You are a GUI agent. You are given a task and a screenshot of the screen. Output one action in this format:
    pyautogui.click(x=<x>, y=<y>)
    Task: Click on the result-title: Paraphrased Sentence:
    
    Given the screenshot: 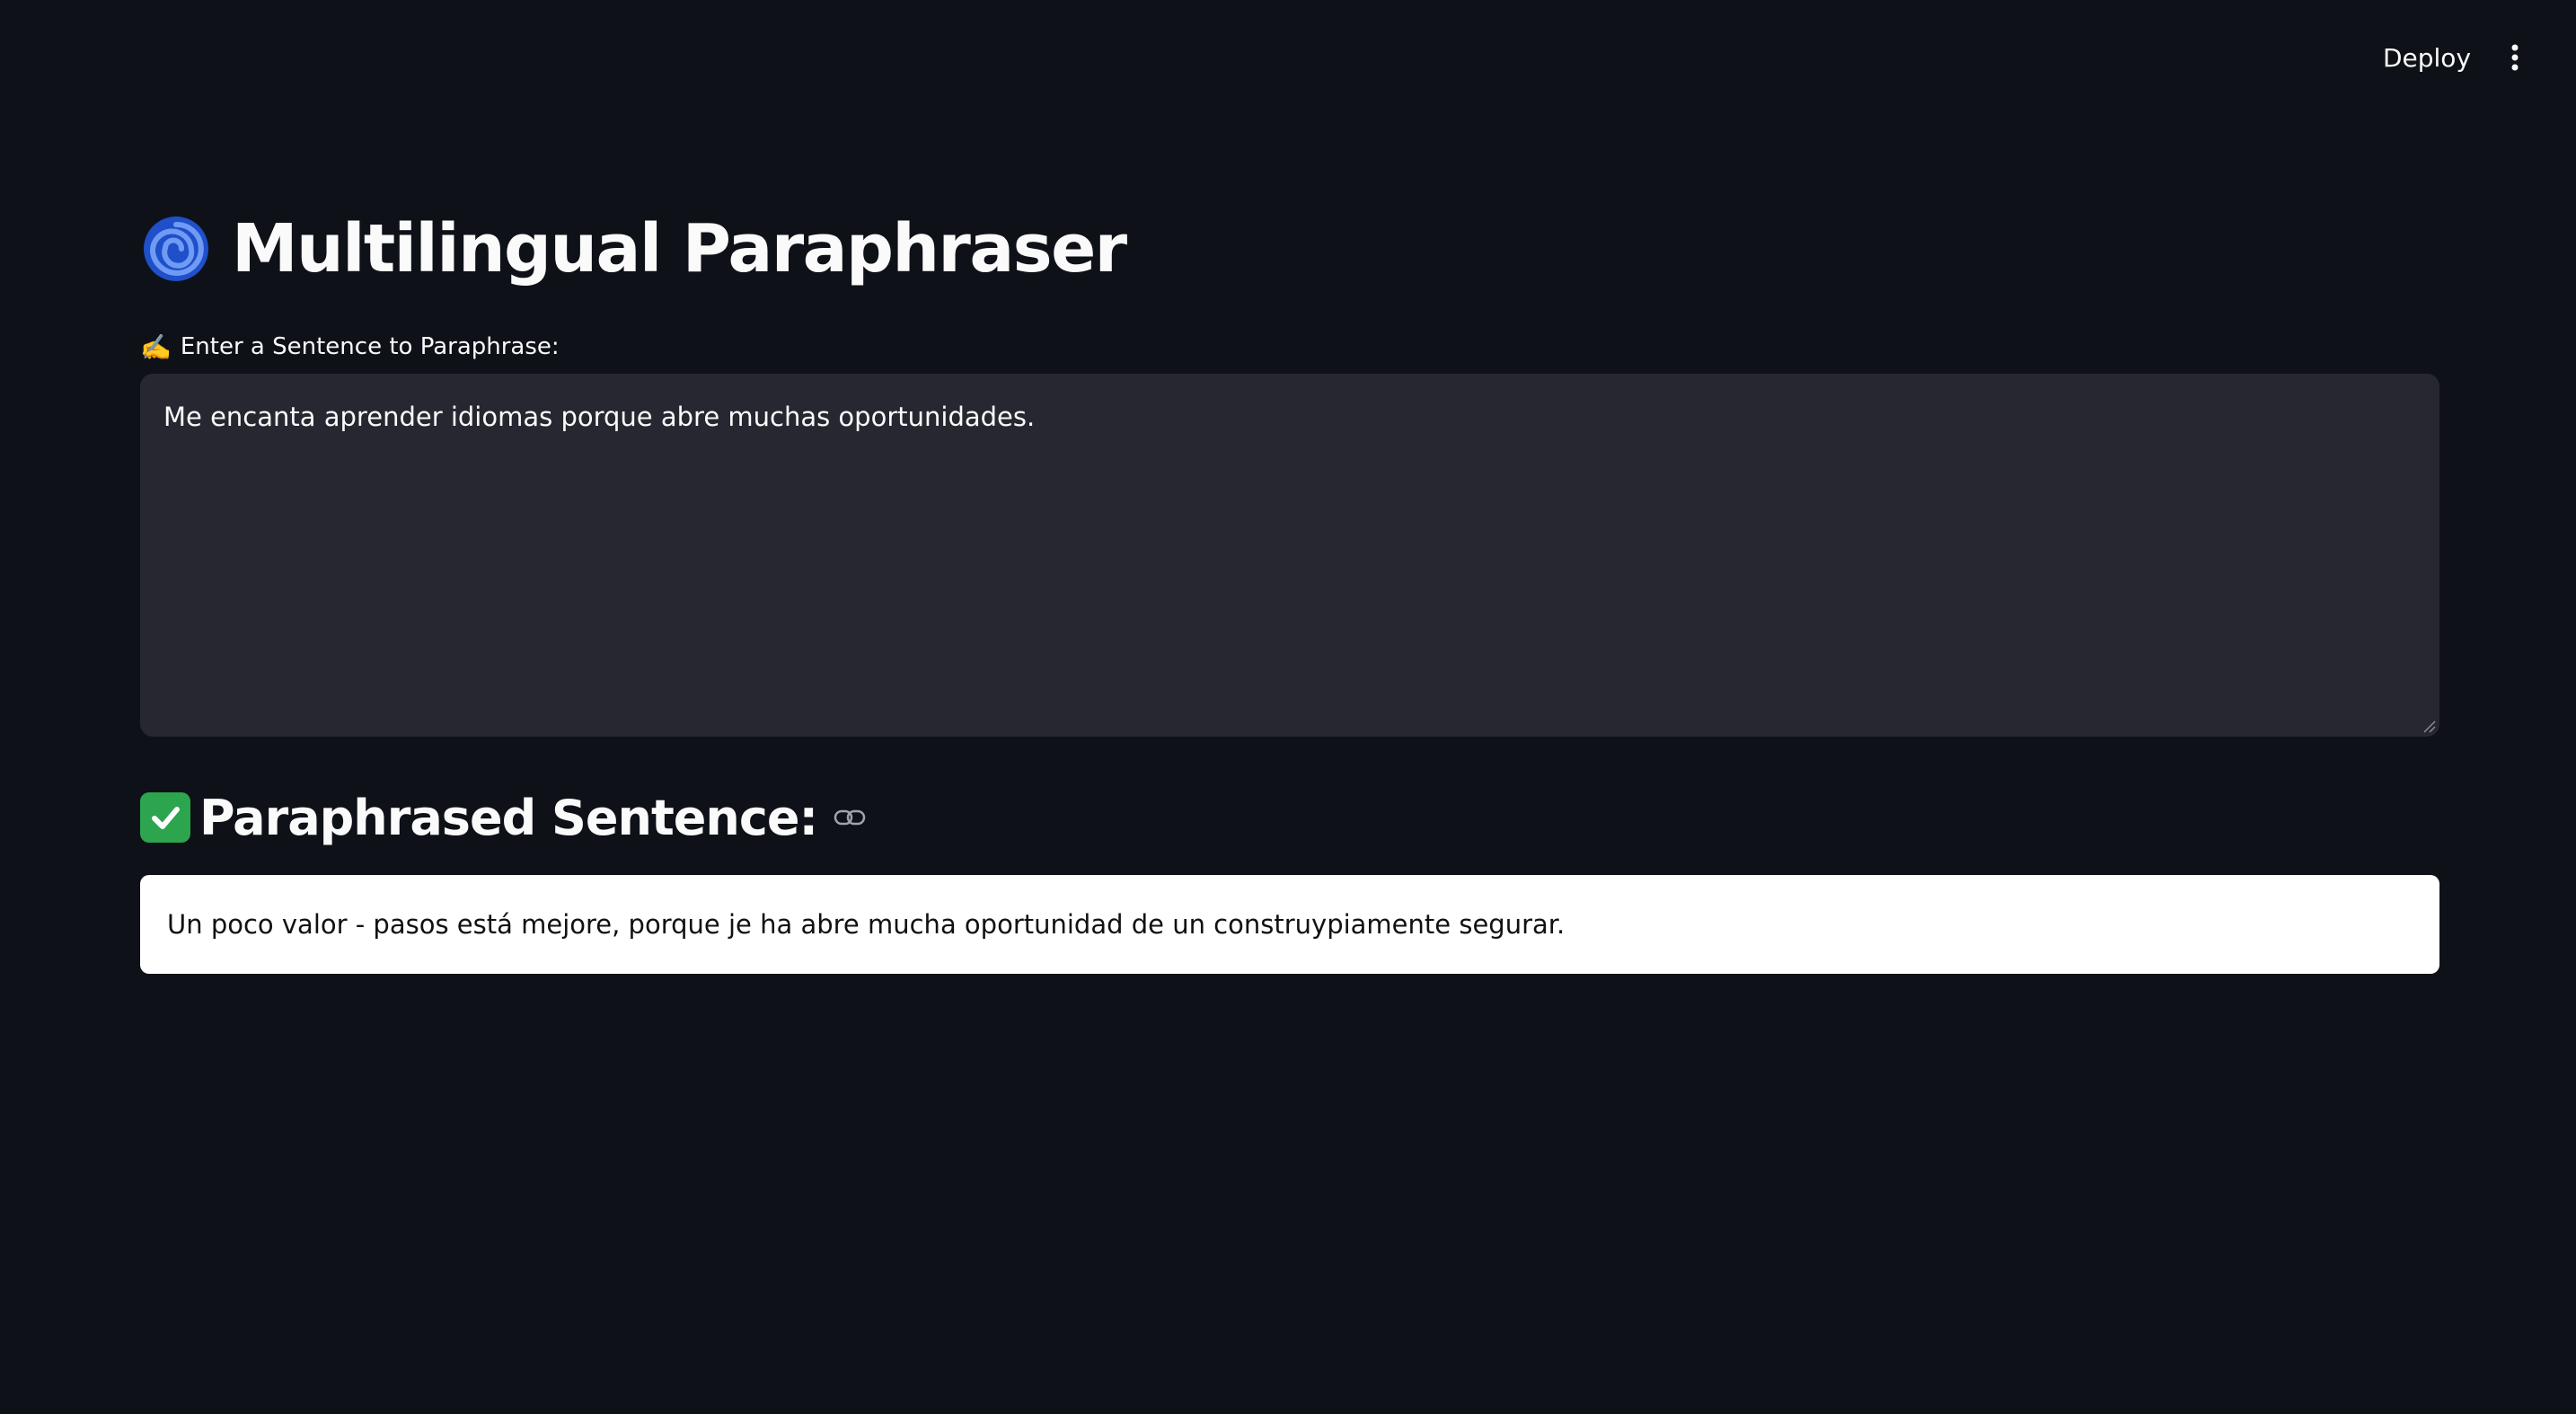 What is the action you would take?
    pyautogui.click(x=508, y=817)
    